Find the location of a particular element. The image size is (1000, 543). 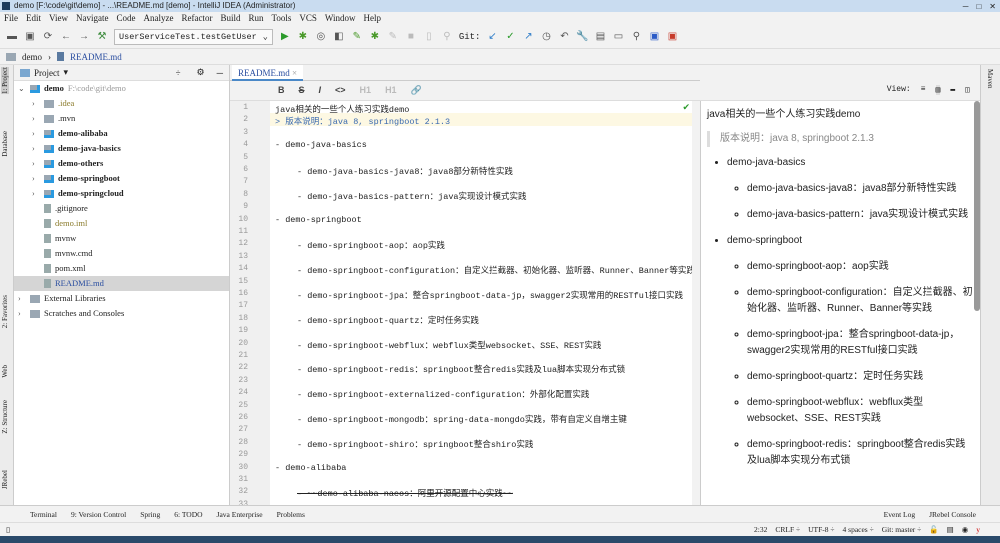

profile-icon: ◧ is located at coordinates (339, 37).